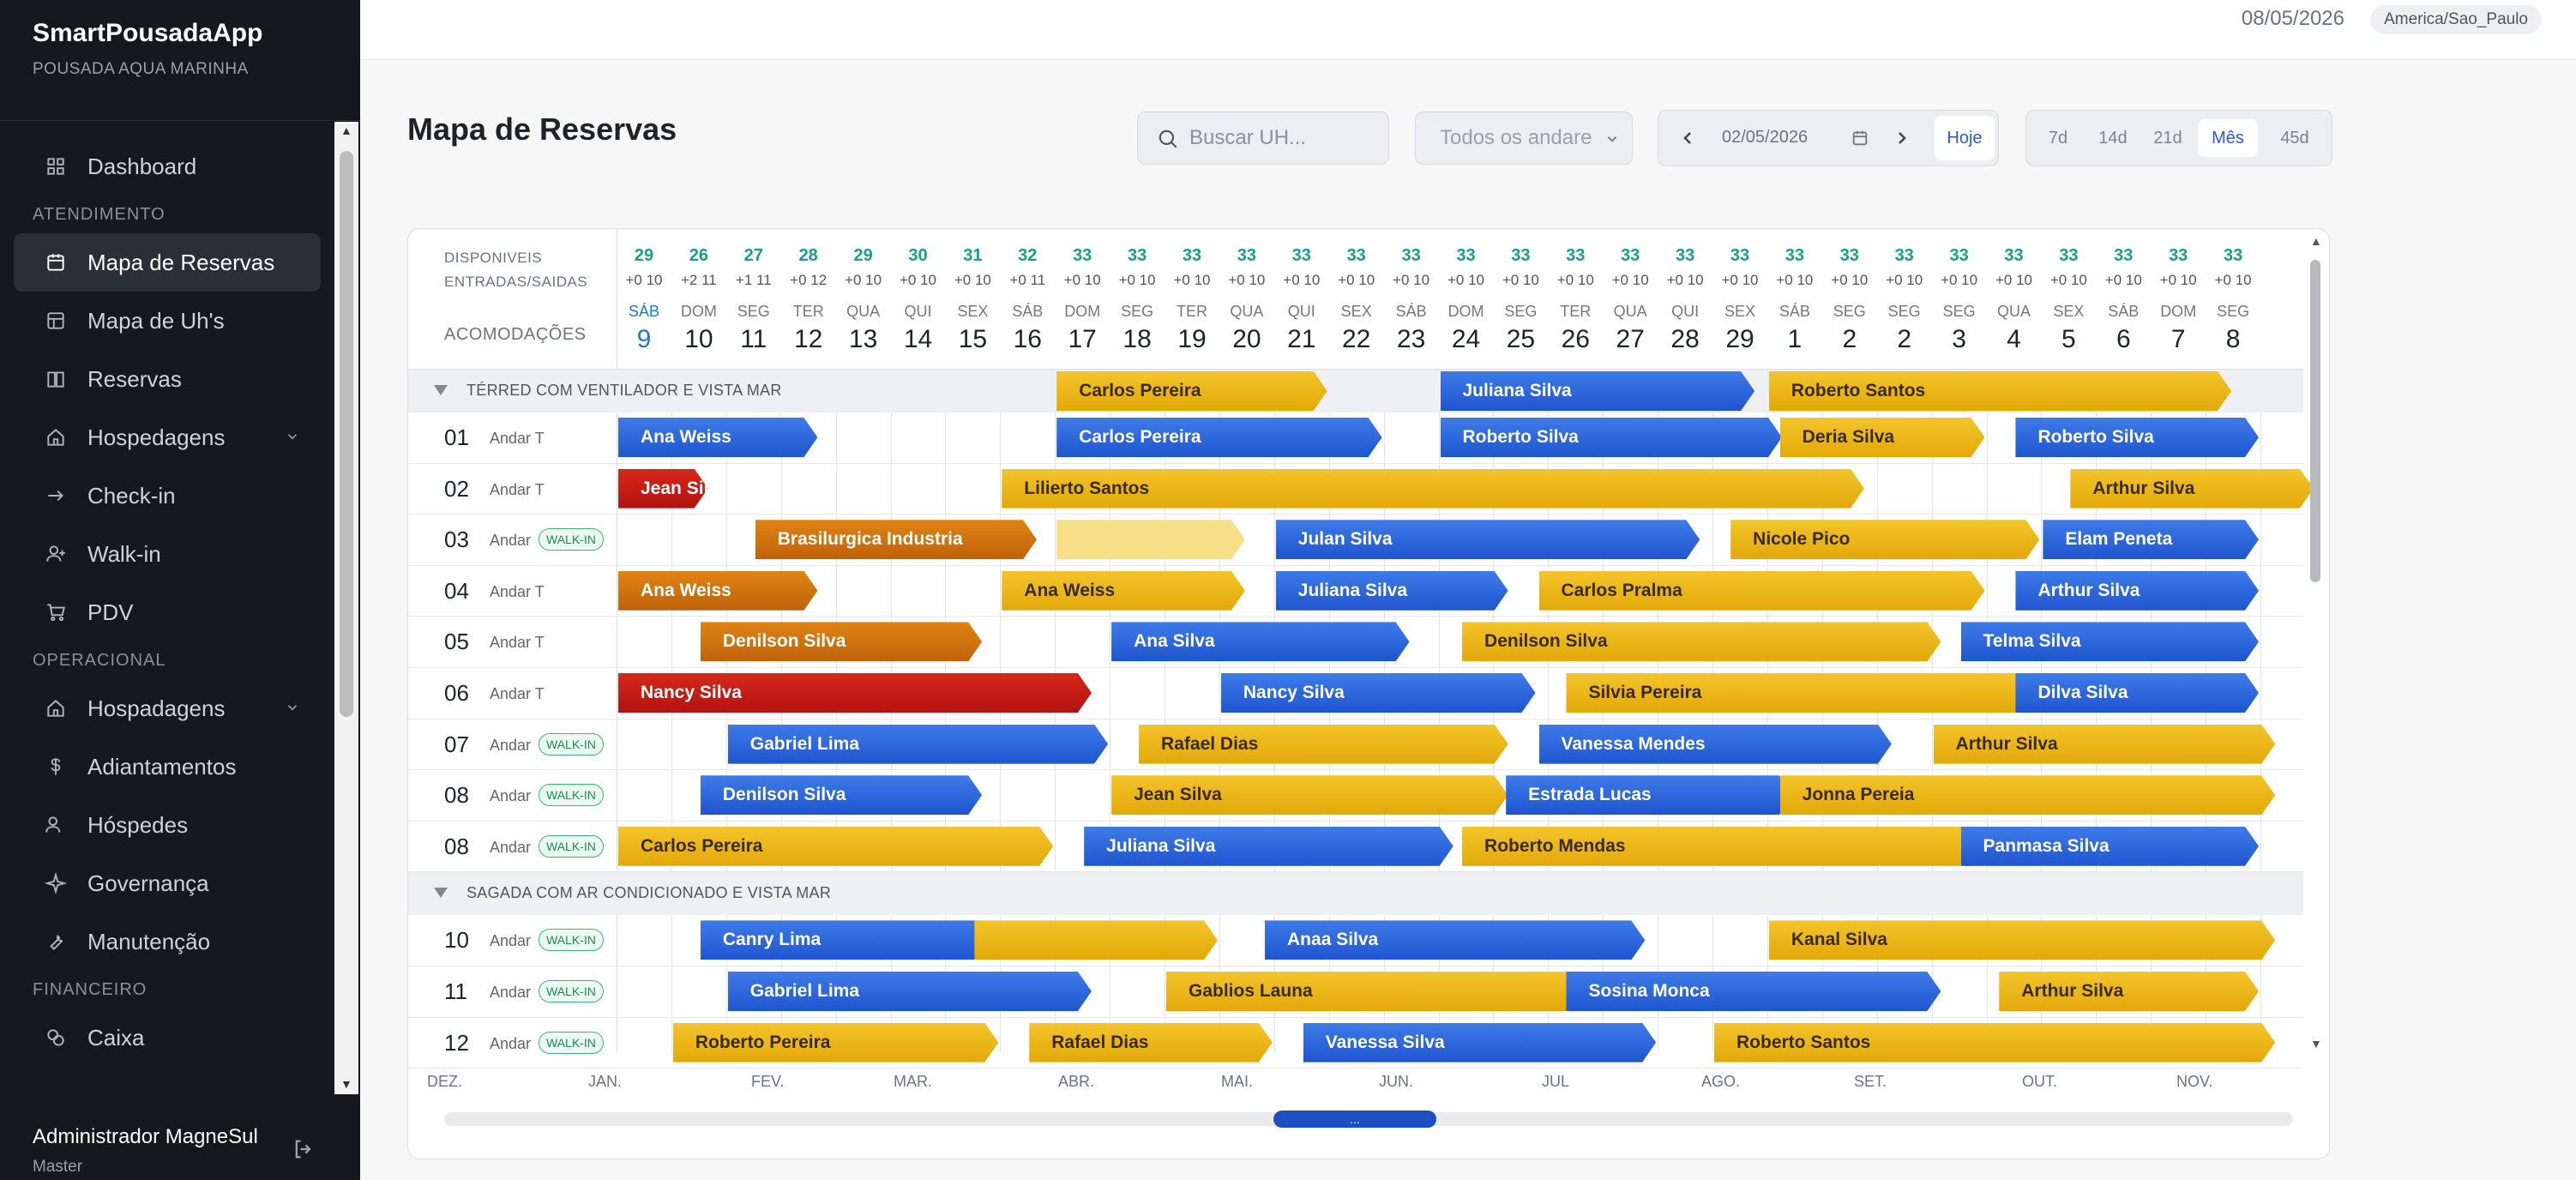 The width and height of the screenshot is (2576, 1180). What do you see at coordinates (767, 1082) in the screenshot?
I see `month-label: FEV.` at bounding box center [767, 1082].